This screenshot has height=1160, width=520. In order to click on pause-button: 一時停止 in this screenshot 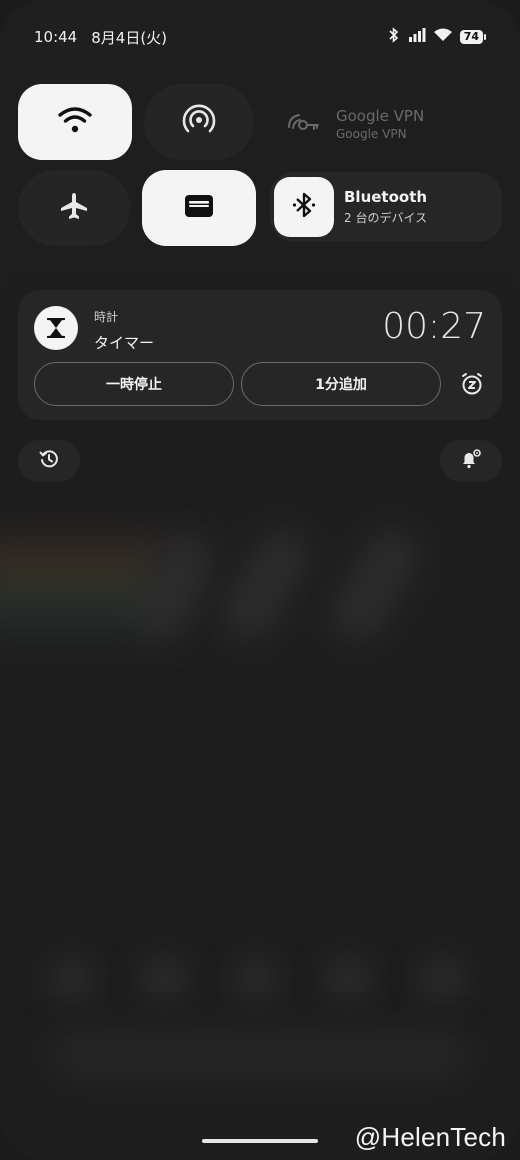, I will do `click(134, 384)`.